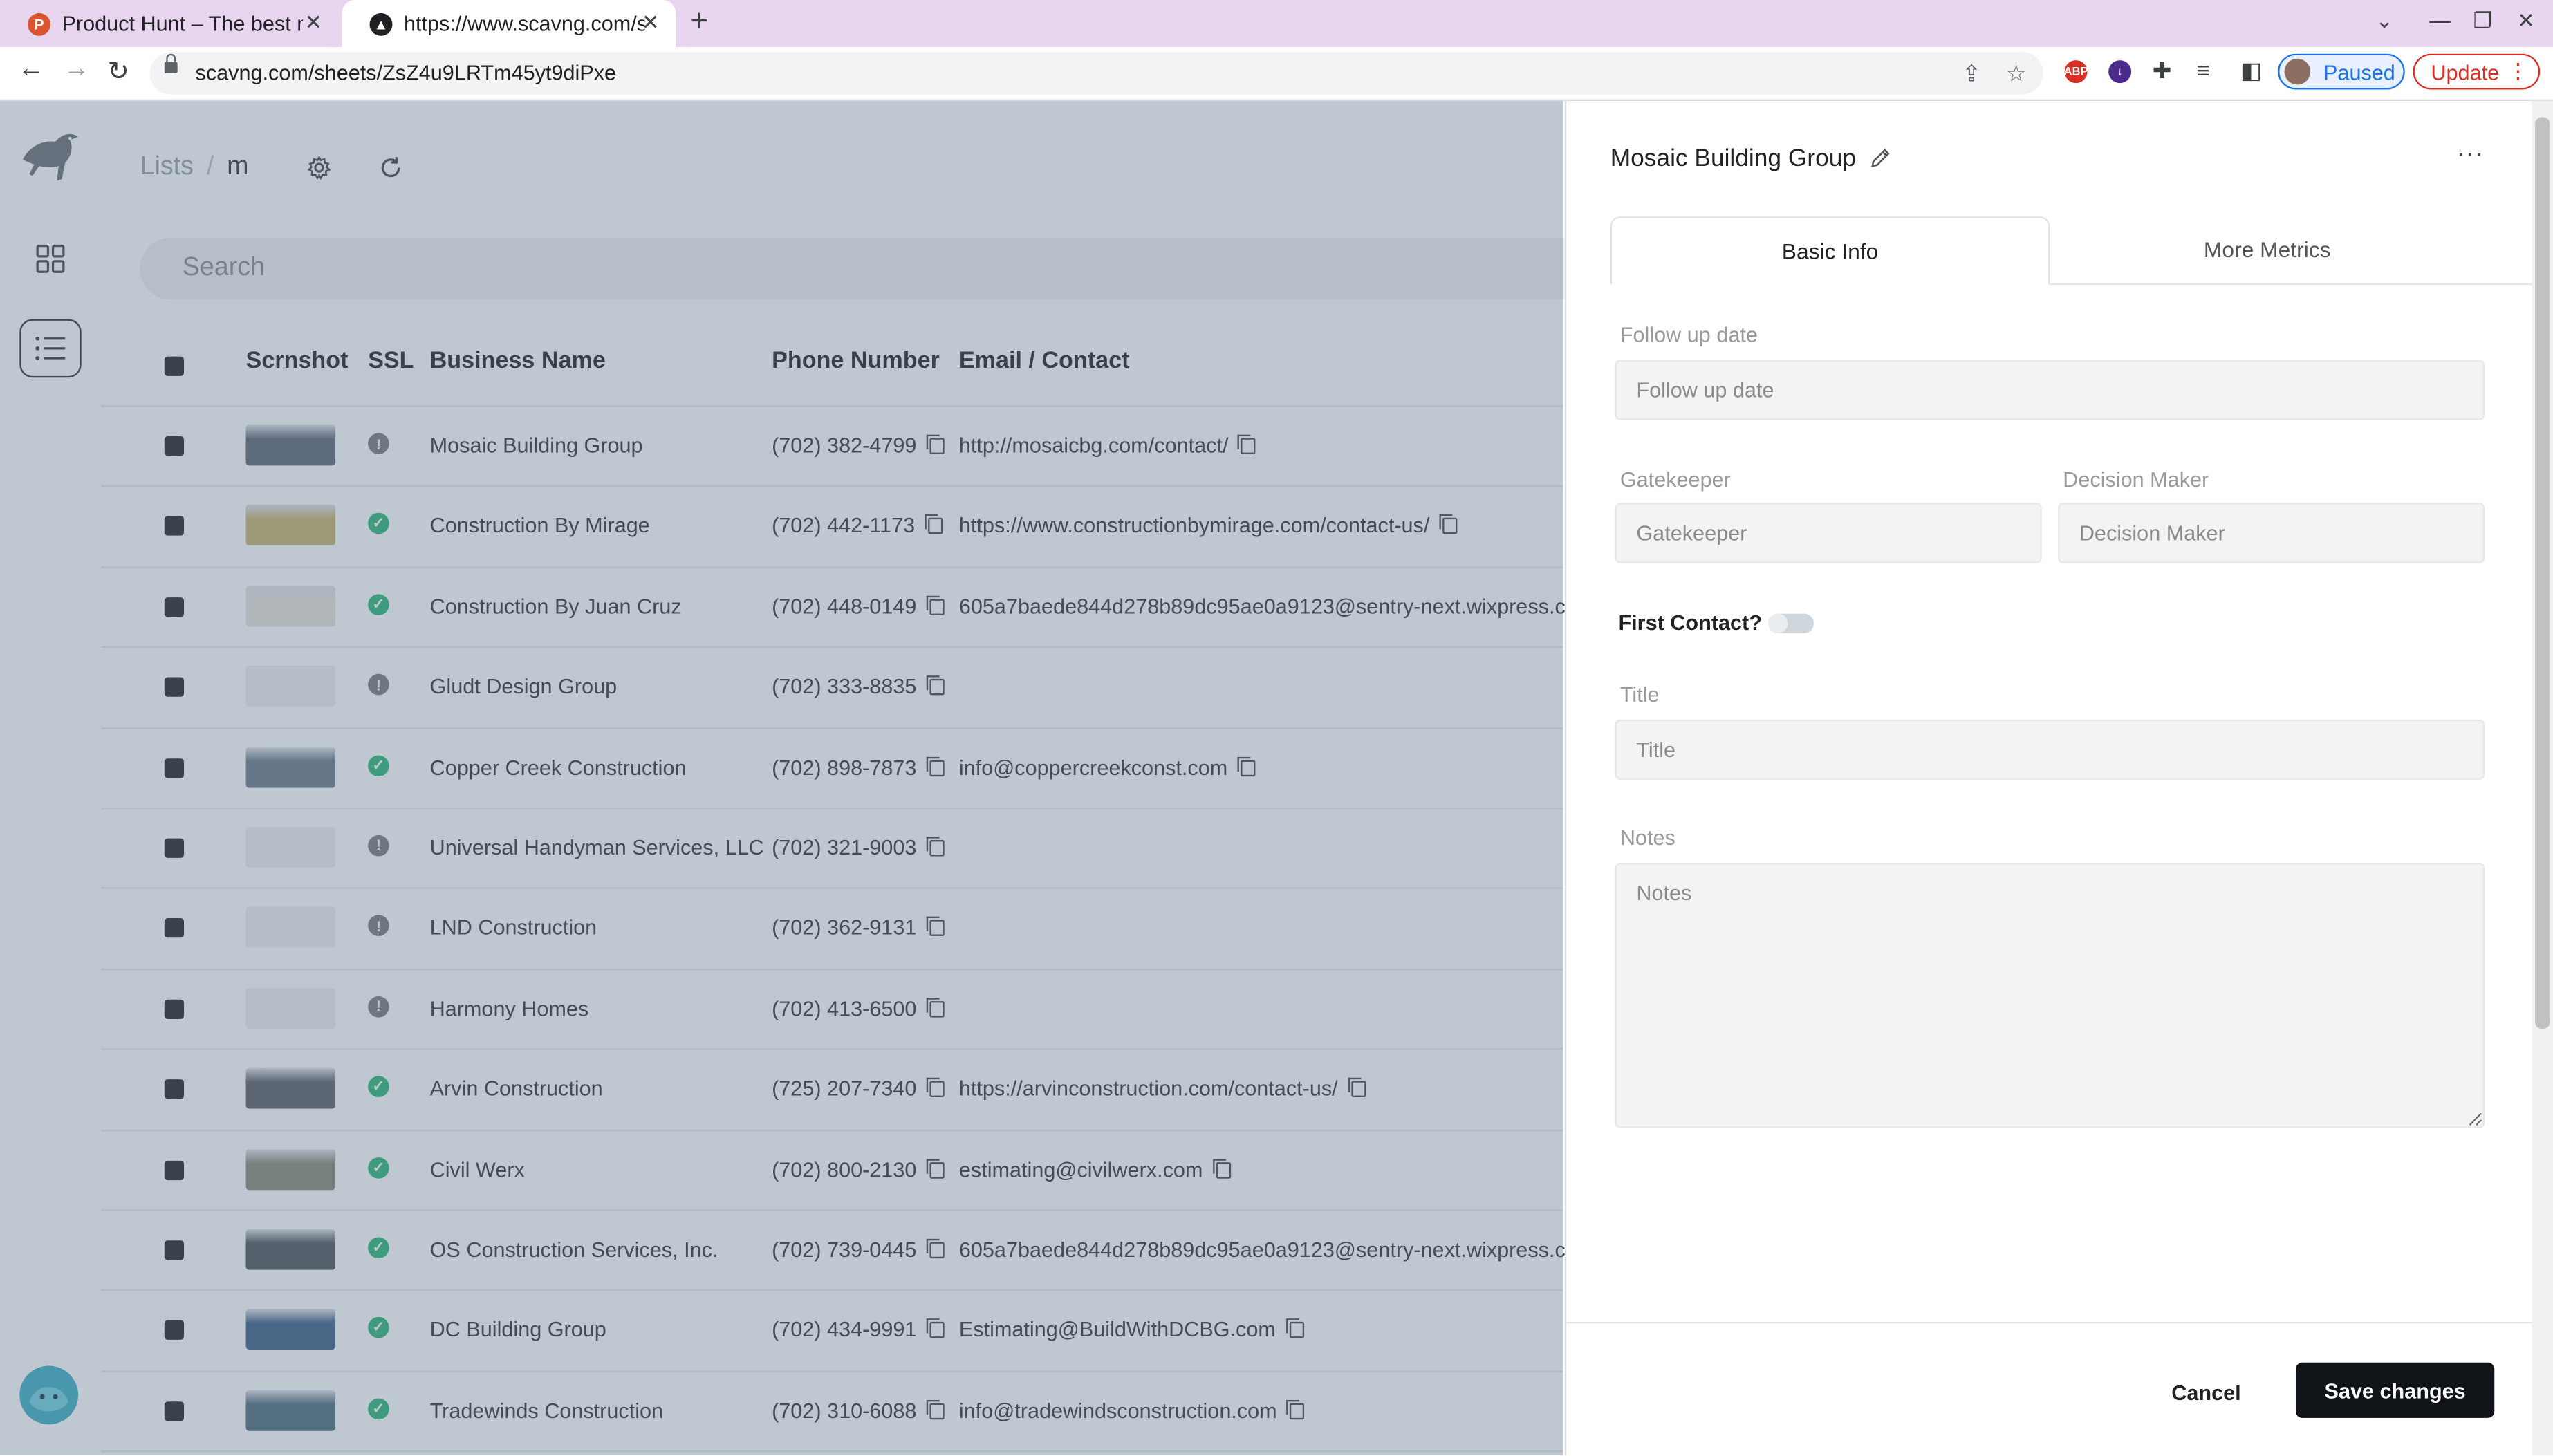 This screenshot has height=1456, width=2553. What do you see at coordinates (2526, 21) in the screenshot?
I see `close-window-icon: ✕` at bounding box center [2526, 21].